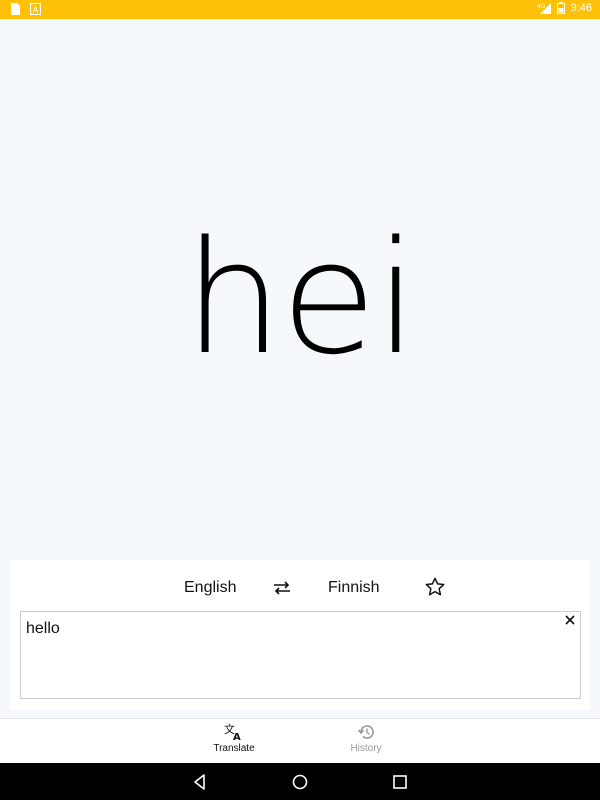  I want to click on svg-text: 4G, so click(541, 6).